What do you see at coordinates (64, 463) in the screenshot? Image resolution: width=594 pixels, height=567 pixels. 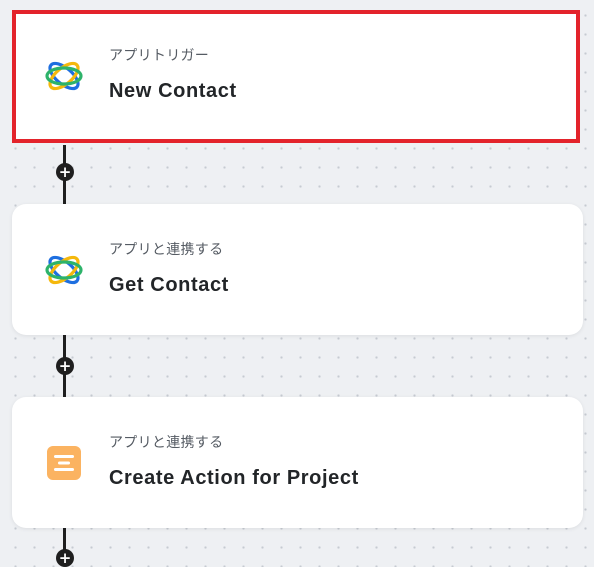 I see `project-app-icon` at bounding box center [64, 463].